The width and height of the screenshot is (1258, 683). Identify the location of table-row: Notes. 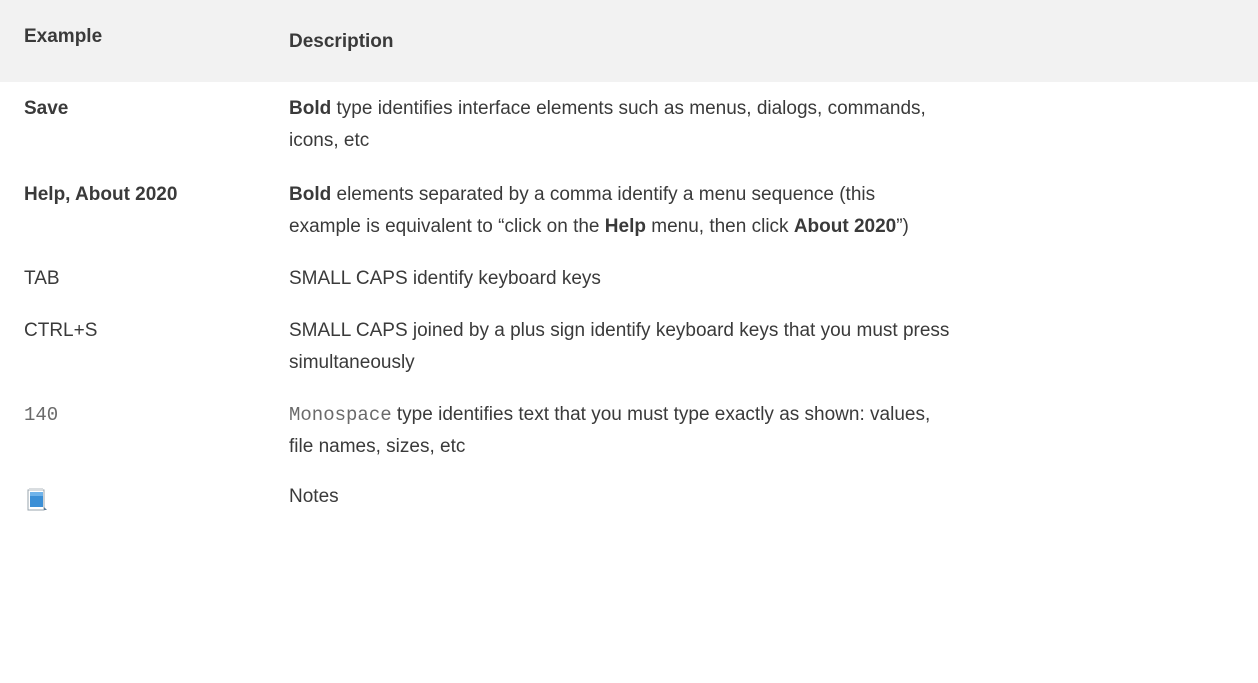
(629, 502).